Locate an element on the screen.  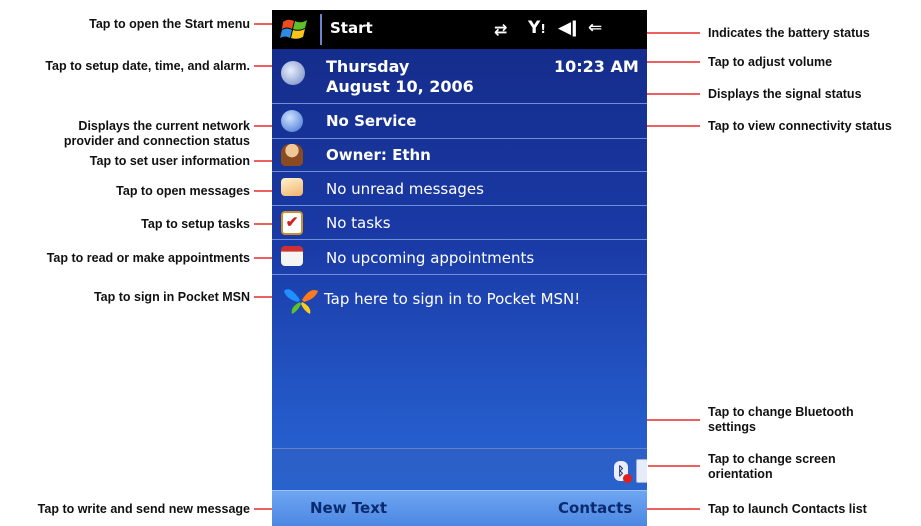
msn-signin-text: Tap here to sign in to Pocket MSN! is located at coordinates (452, 299).